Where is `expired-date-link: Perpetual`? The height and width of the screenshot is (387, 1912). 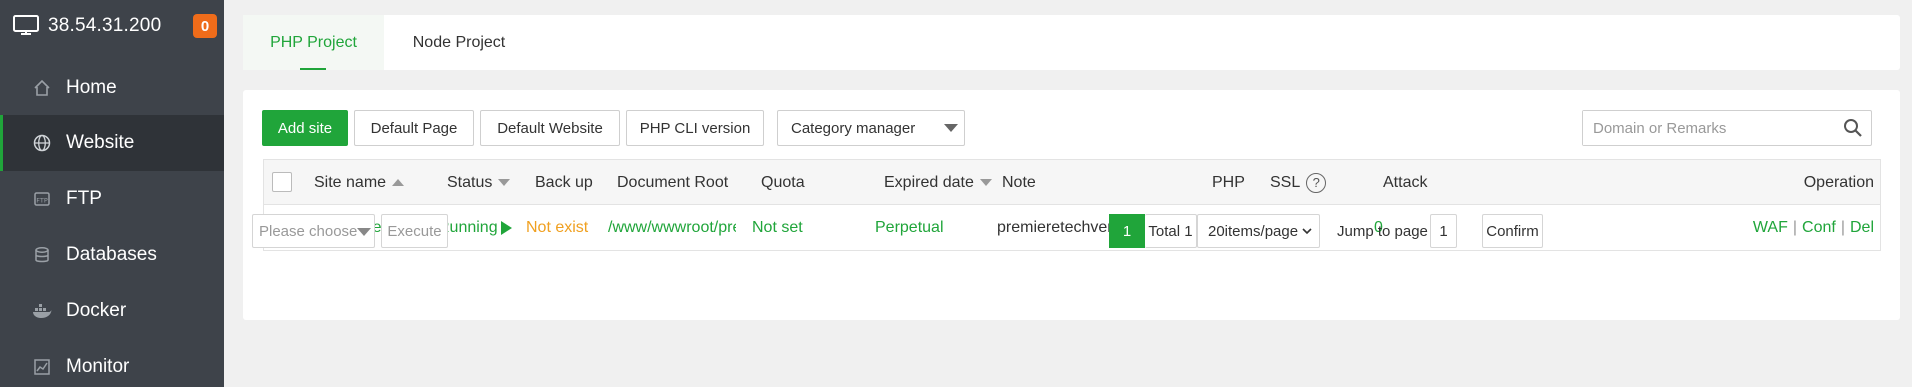
expired-date-link: Perpetual is located at coordinates (925, 227).